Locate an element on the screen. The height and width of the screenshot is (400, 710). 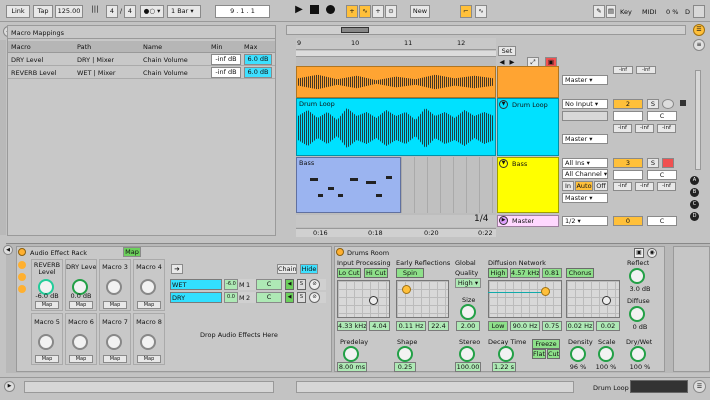
shape-knob is located at coordinates (405, 354).